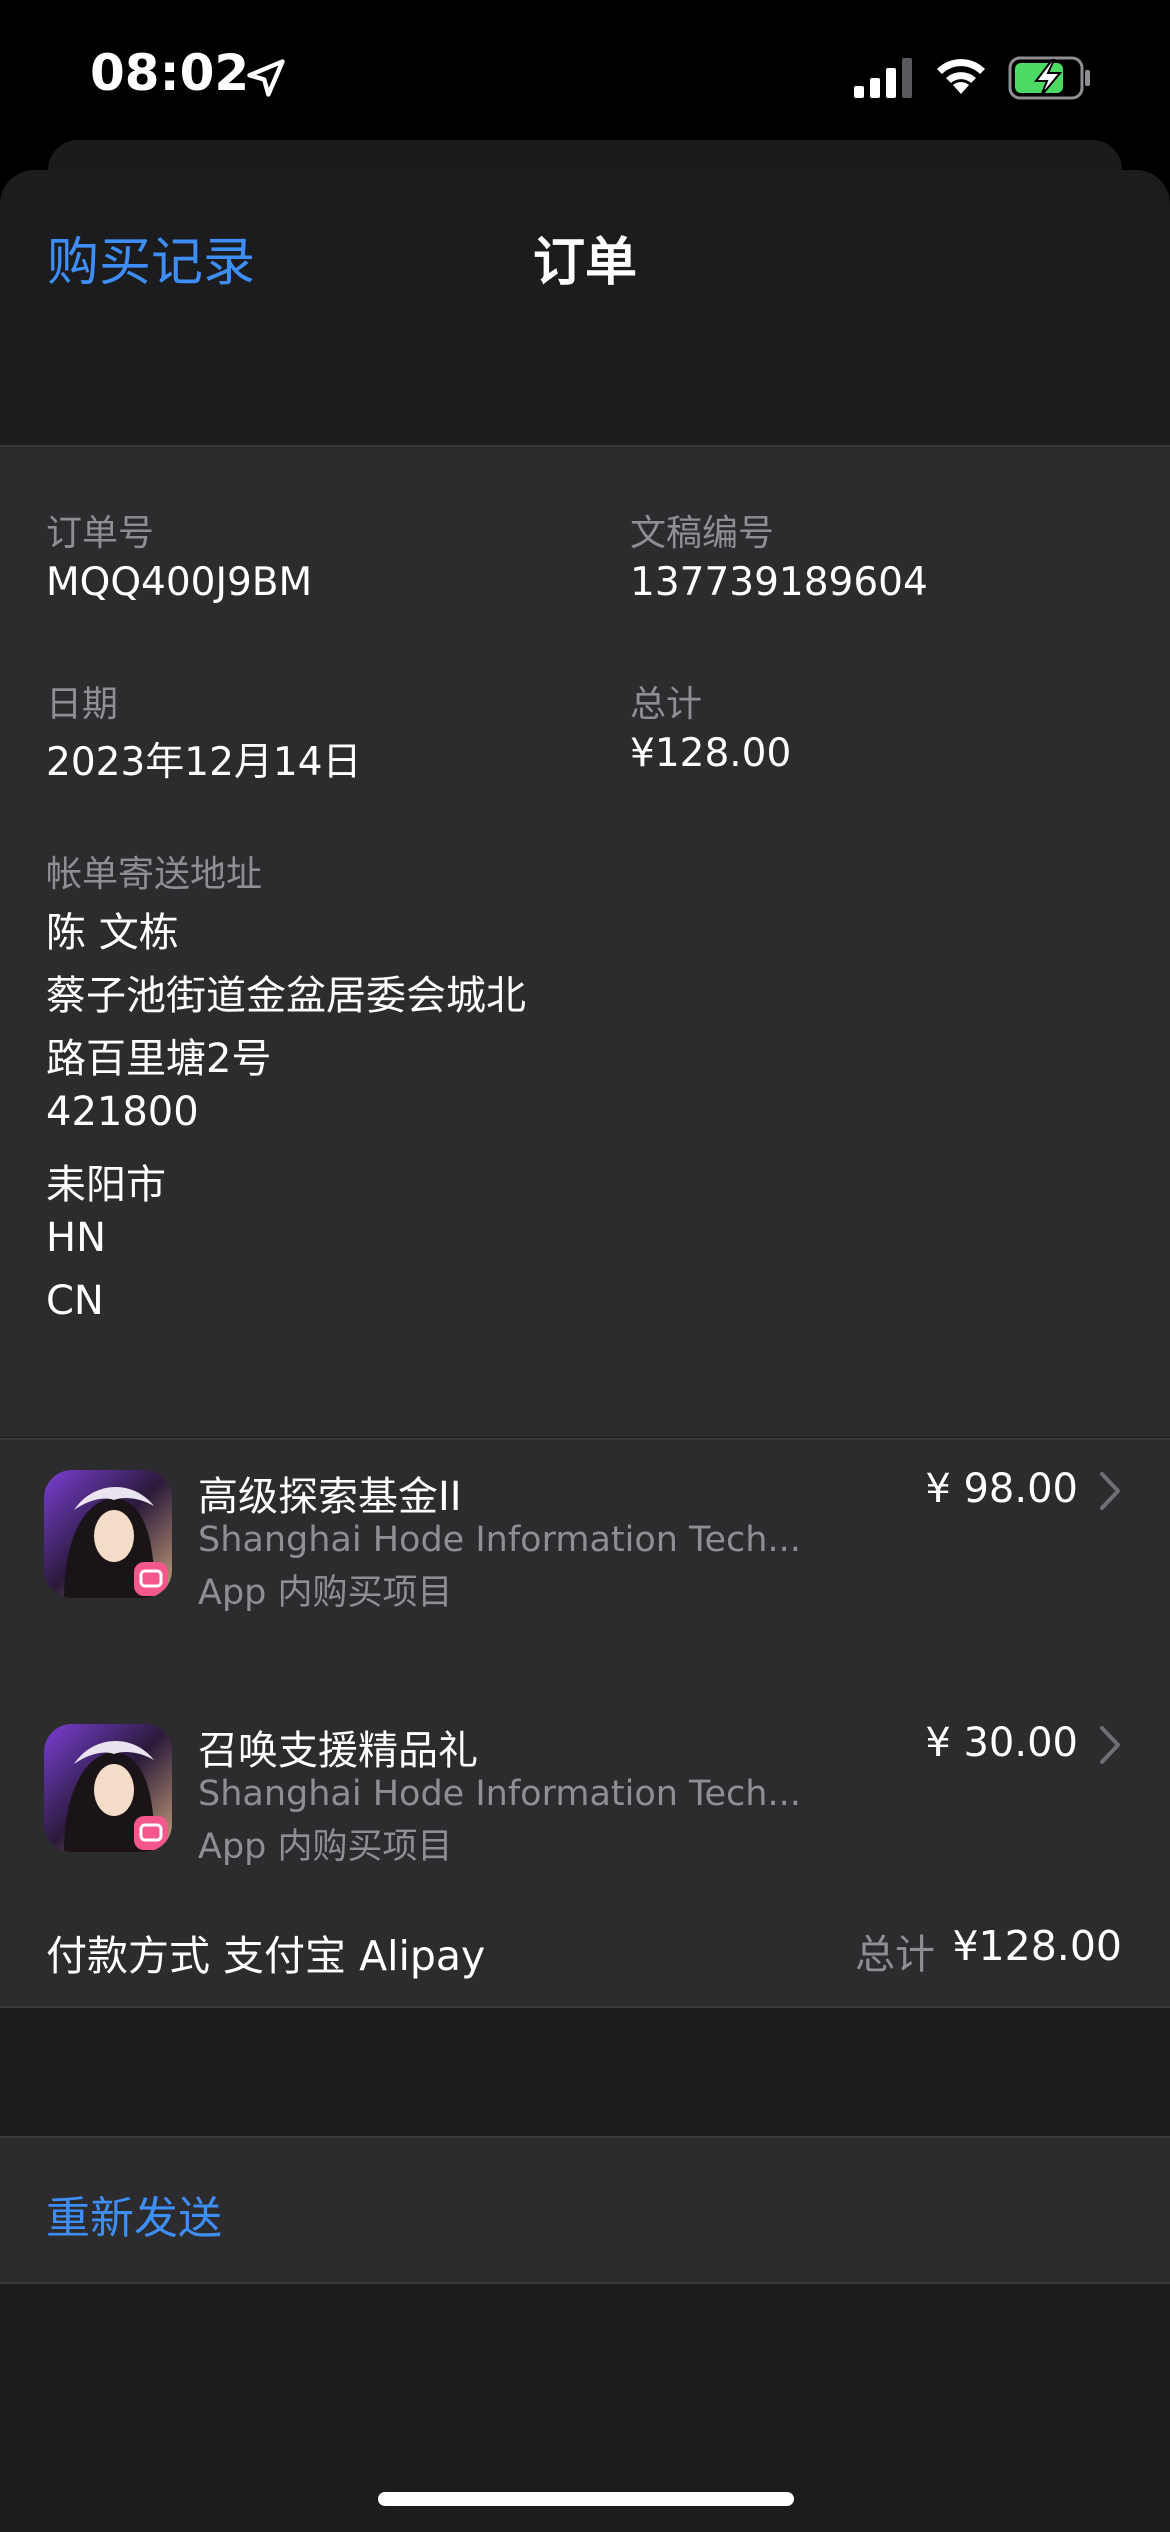  I want to click on total-value: ¥128.00, so click(711, 753).